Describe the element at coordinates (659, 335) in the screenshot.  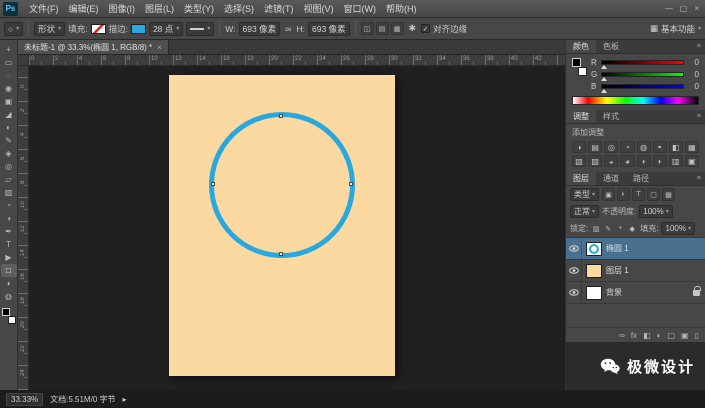
I see `adjustment-layer-icon: ◐` at that location.